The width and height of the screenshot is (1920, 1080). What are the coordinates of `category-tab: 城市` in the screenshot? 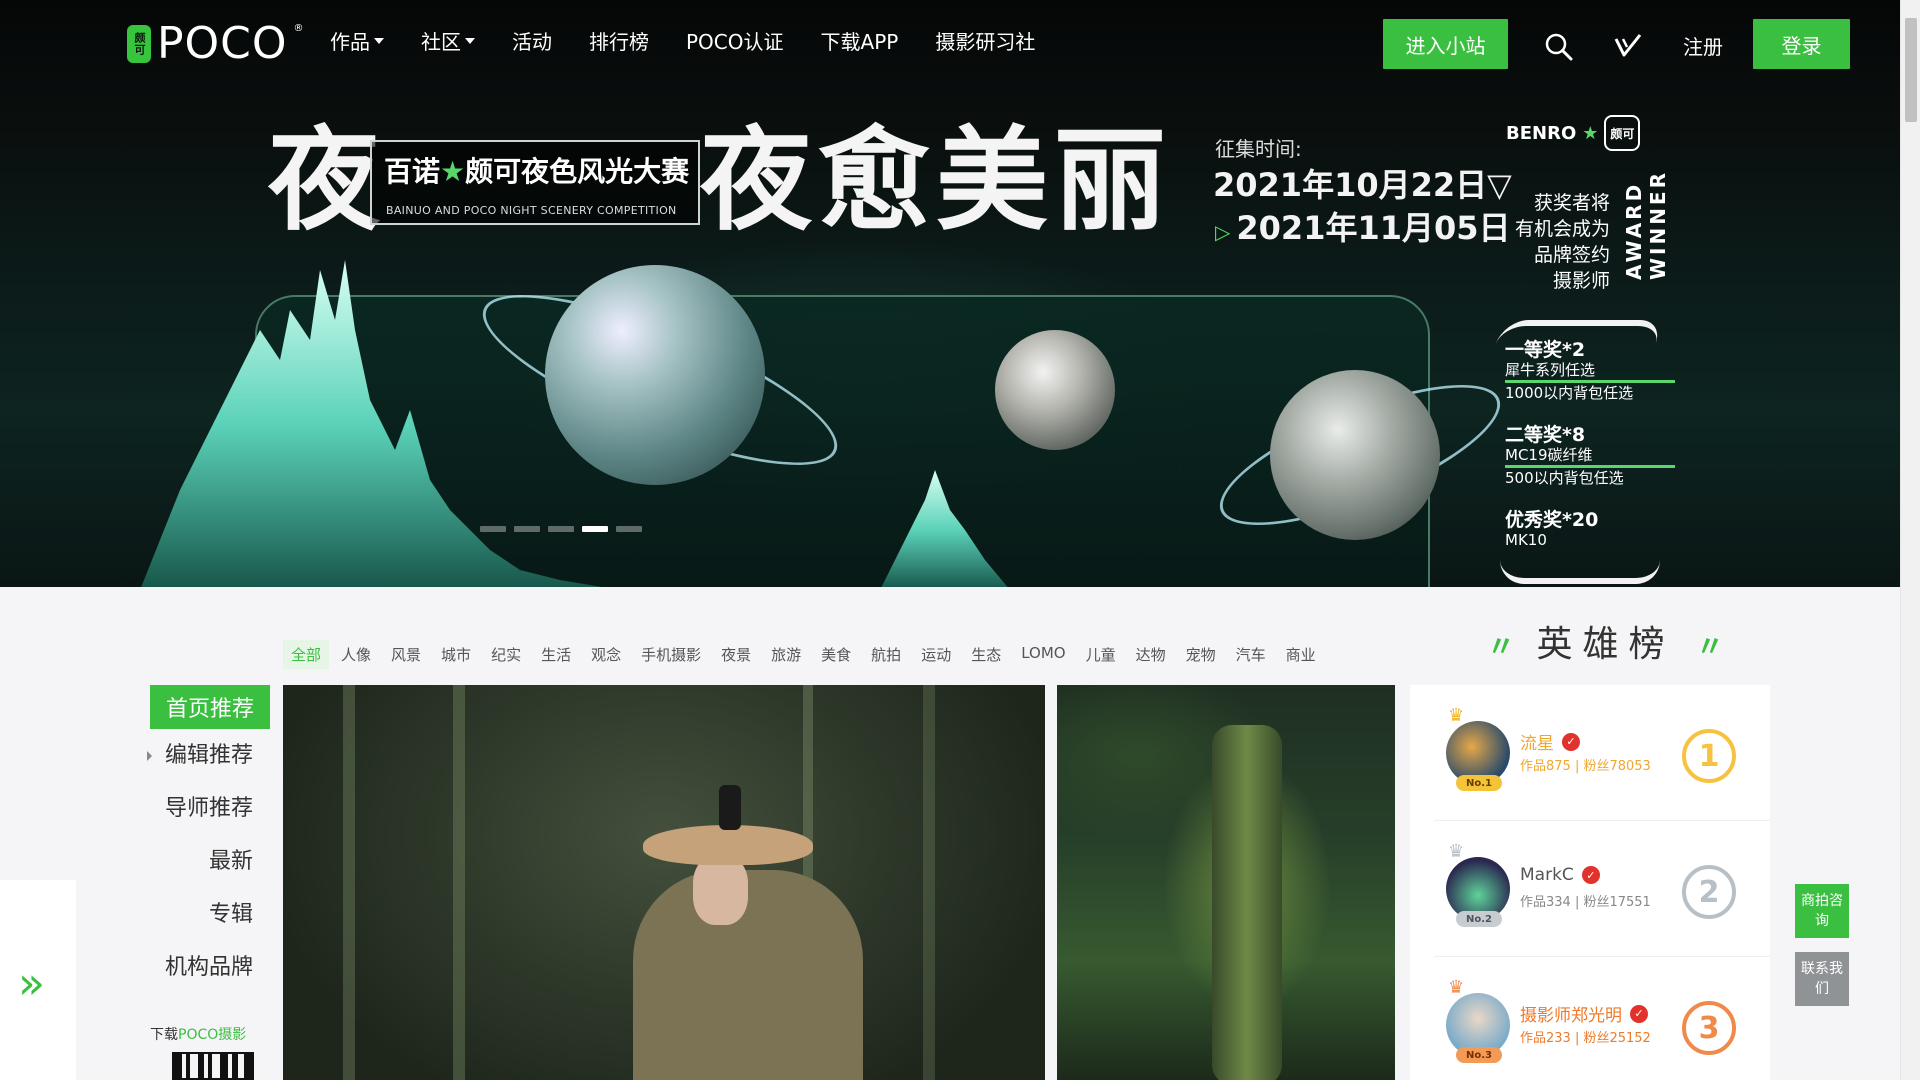 It's located at (456, 654).